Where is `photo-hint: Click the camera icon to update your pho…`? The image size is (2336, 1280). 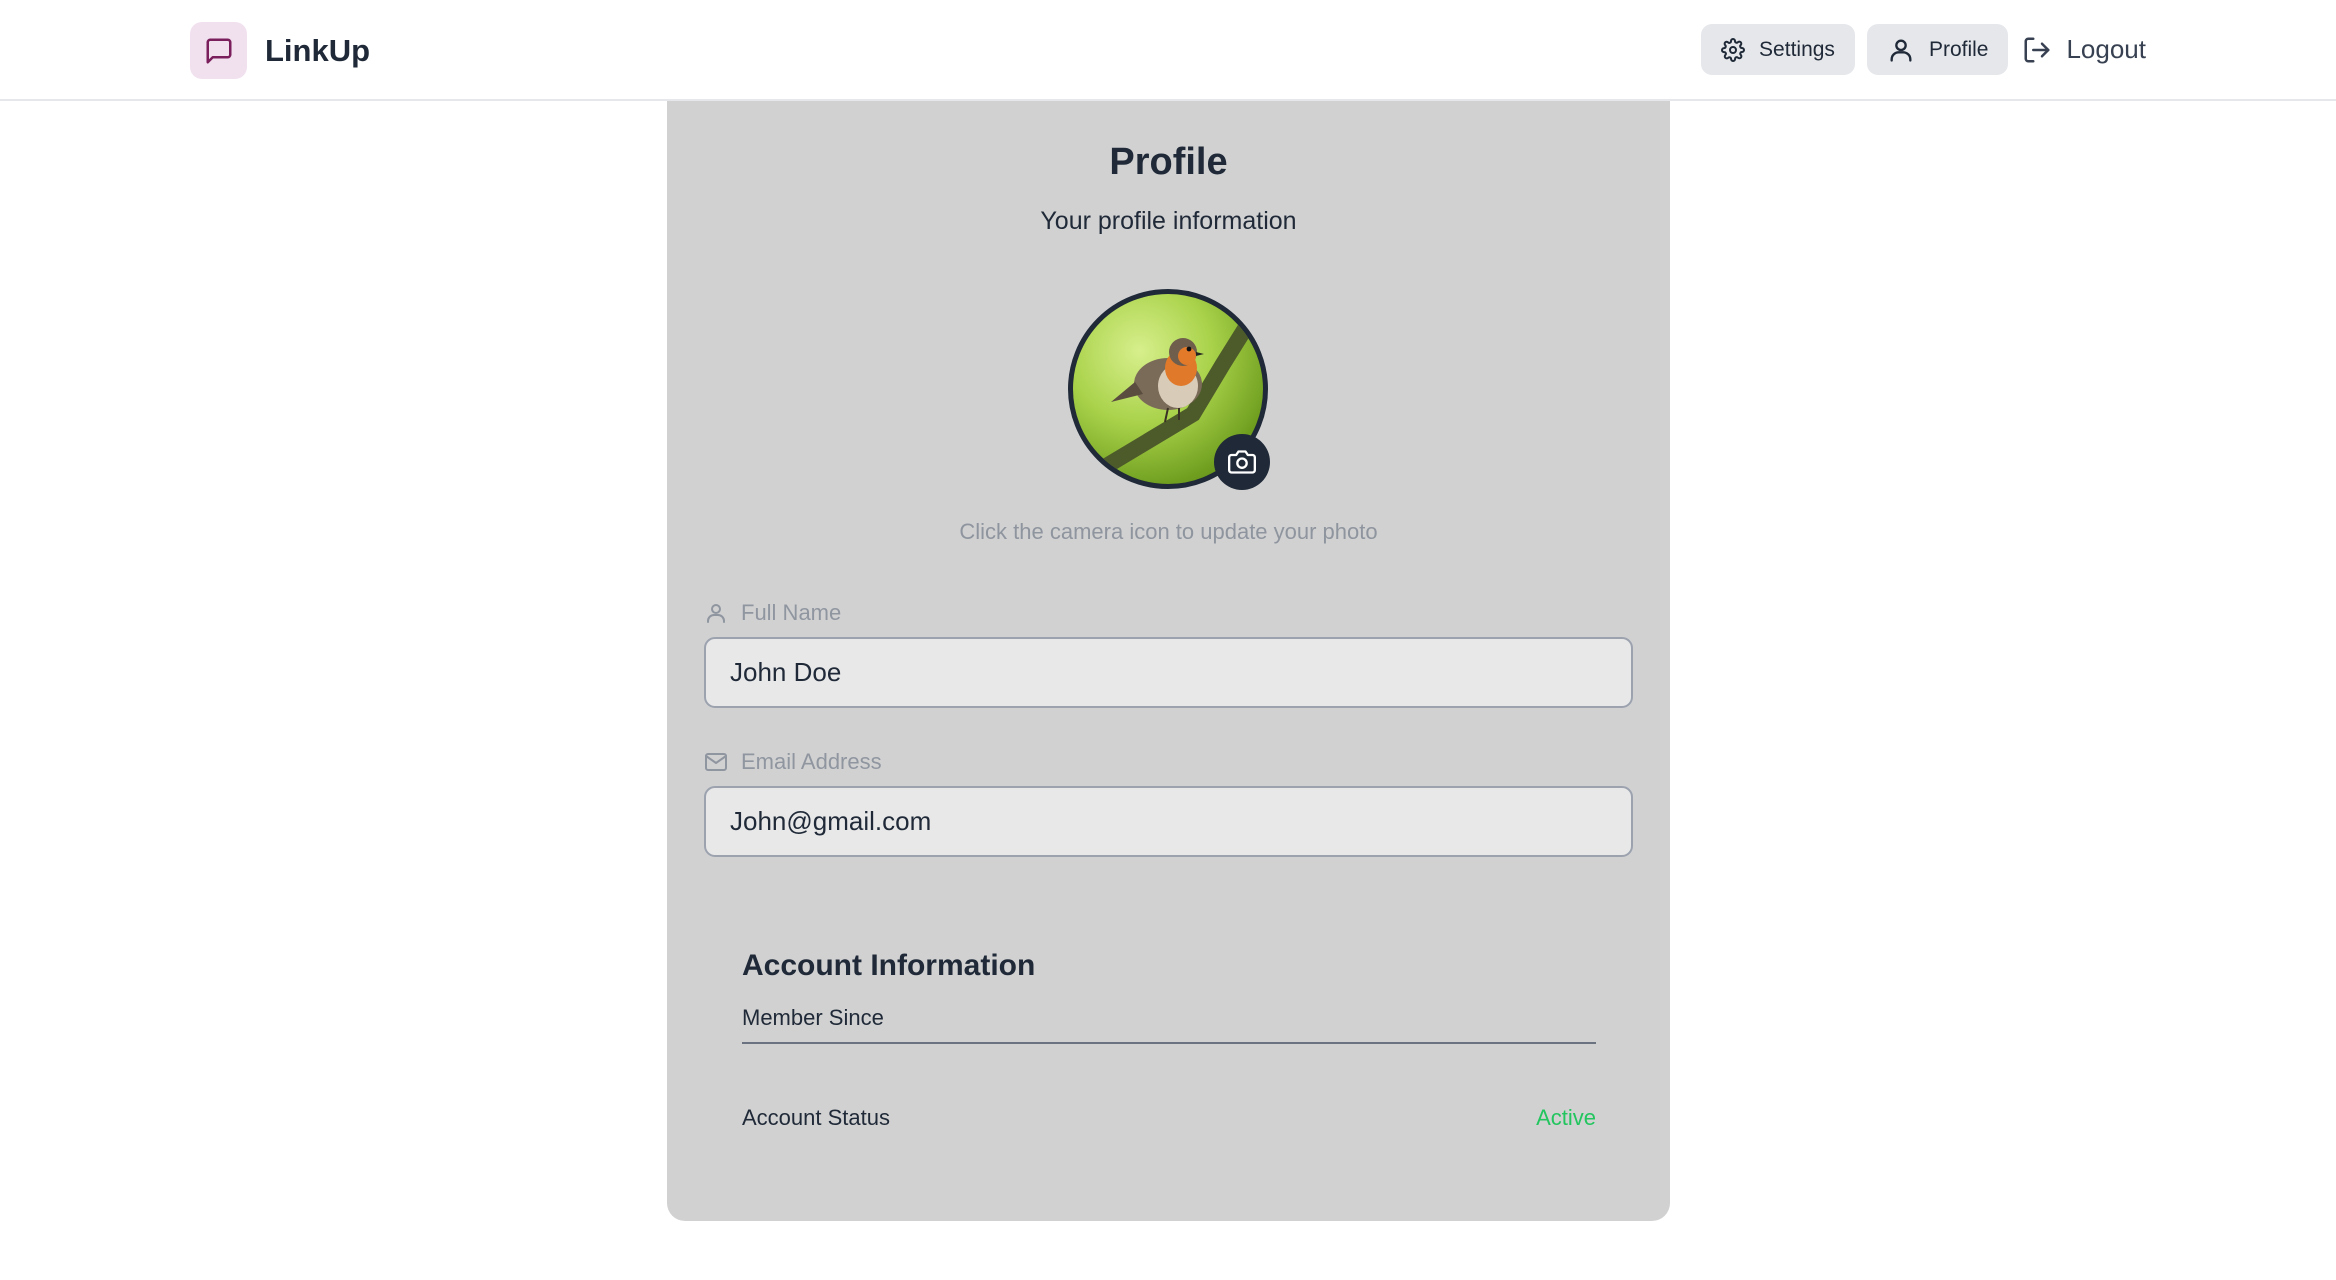
photo-hint: Click the camera icon to update your pho… is located at coordinates (1168, 531).